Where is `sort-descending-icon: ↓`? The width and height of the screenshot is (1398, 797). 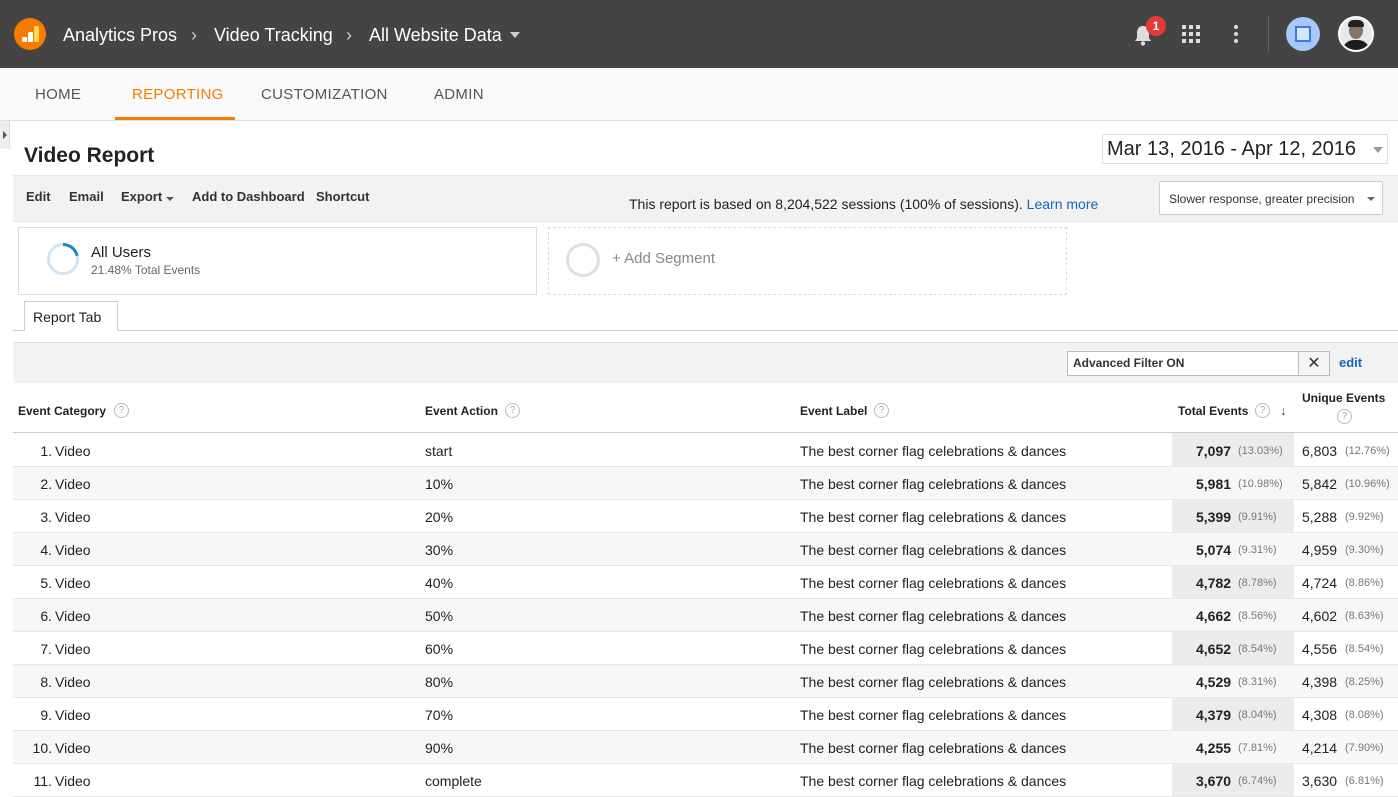 sort-descending-icon: ↓ is located at coordinates (1283, 410).